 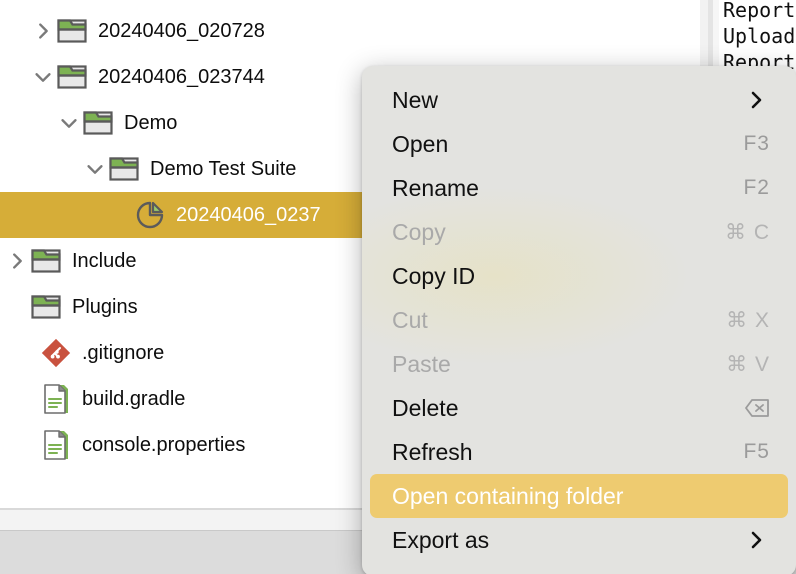 What do you see at coordinates (579, 188) in the screenshot?
I see `menu-item: Rename F2` at bounding box center [579, 188].